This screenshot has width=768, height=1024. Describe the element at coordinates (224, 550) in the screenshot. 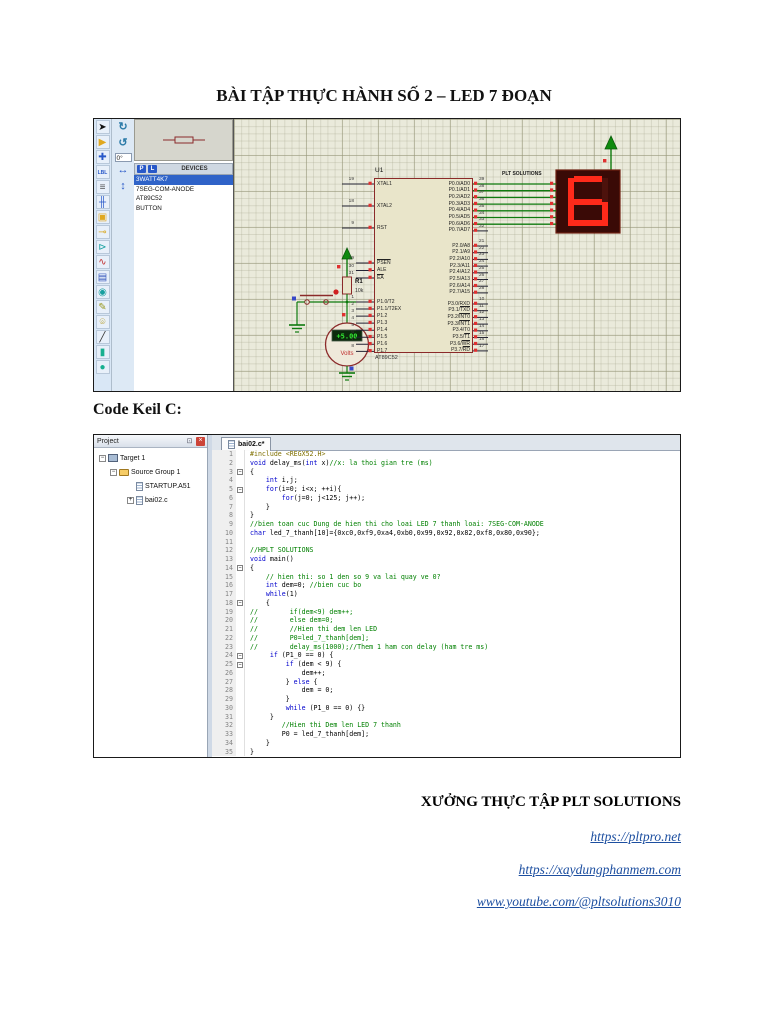

I see `line-number: 12` at that location.